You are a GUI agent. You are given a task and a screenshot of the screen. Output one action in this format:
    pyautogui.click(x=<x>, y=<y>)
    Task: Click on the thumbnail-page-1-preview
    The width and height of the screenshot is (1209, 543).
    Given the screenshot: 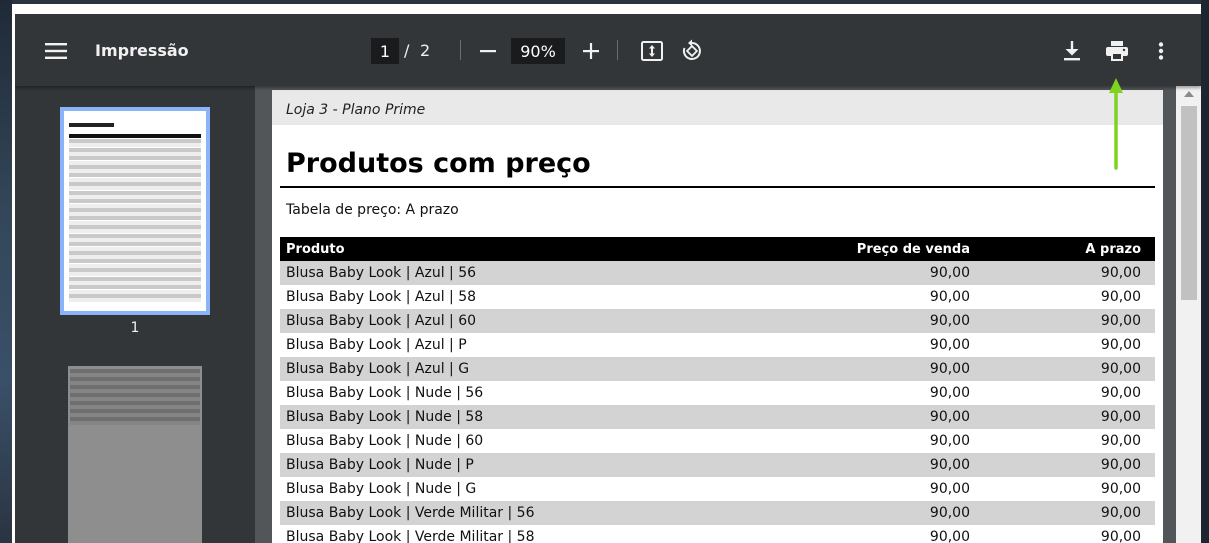 What is the action you would take?
    pyautogui.click(x=135, y=211)
    